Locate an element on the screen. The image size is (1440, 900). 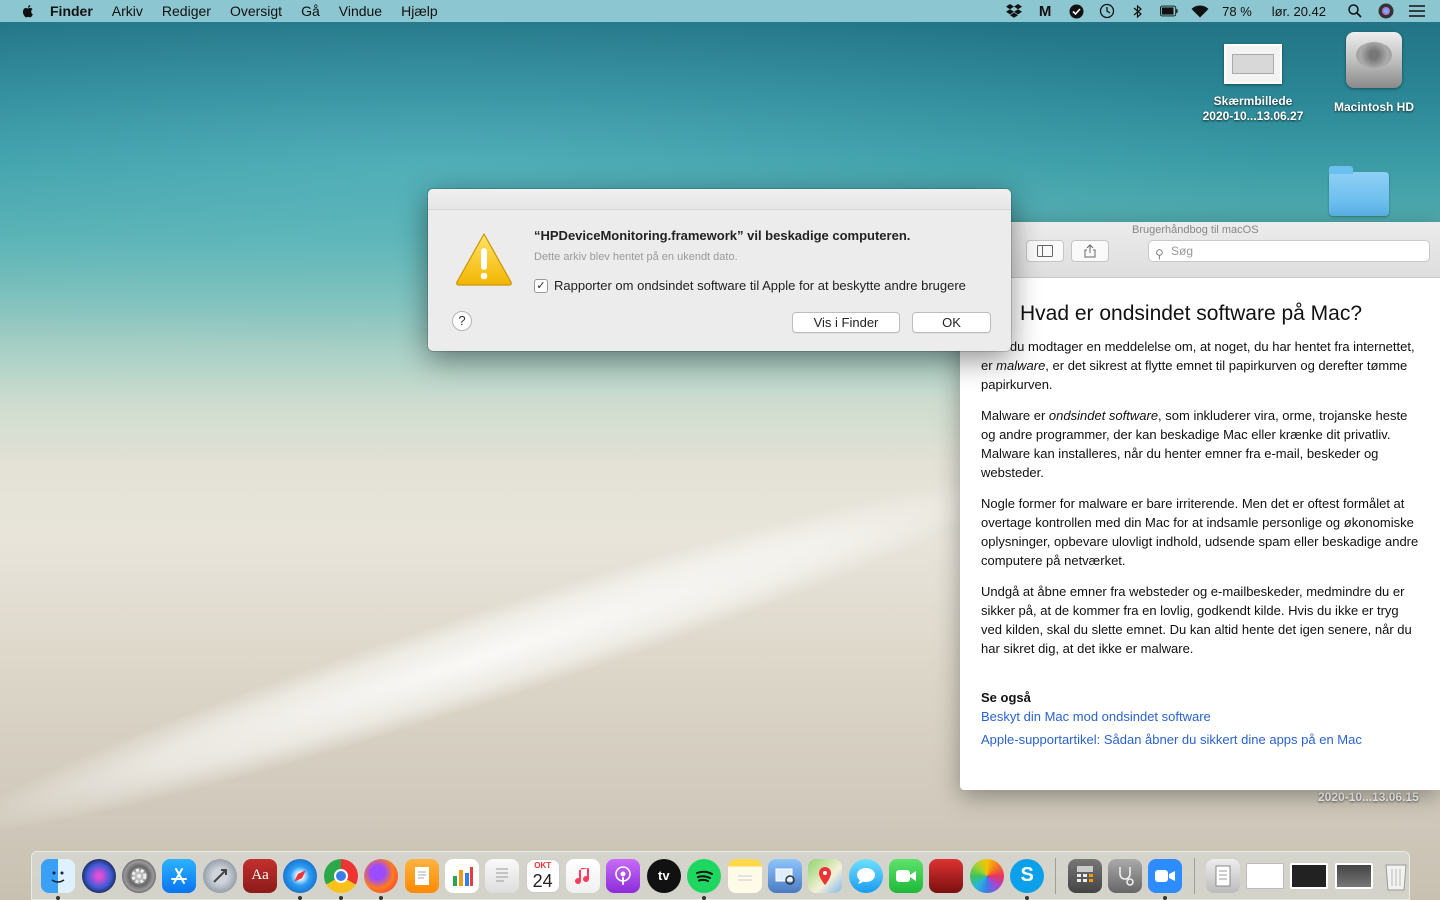
dock-maps is located at coordinates (825, 875).